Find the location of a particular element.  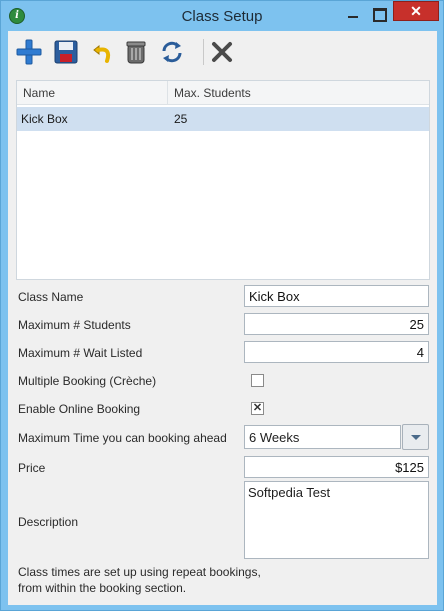

delete-button is located at coordinates (136, 52).